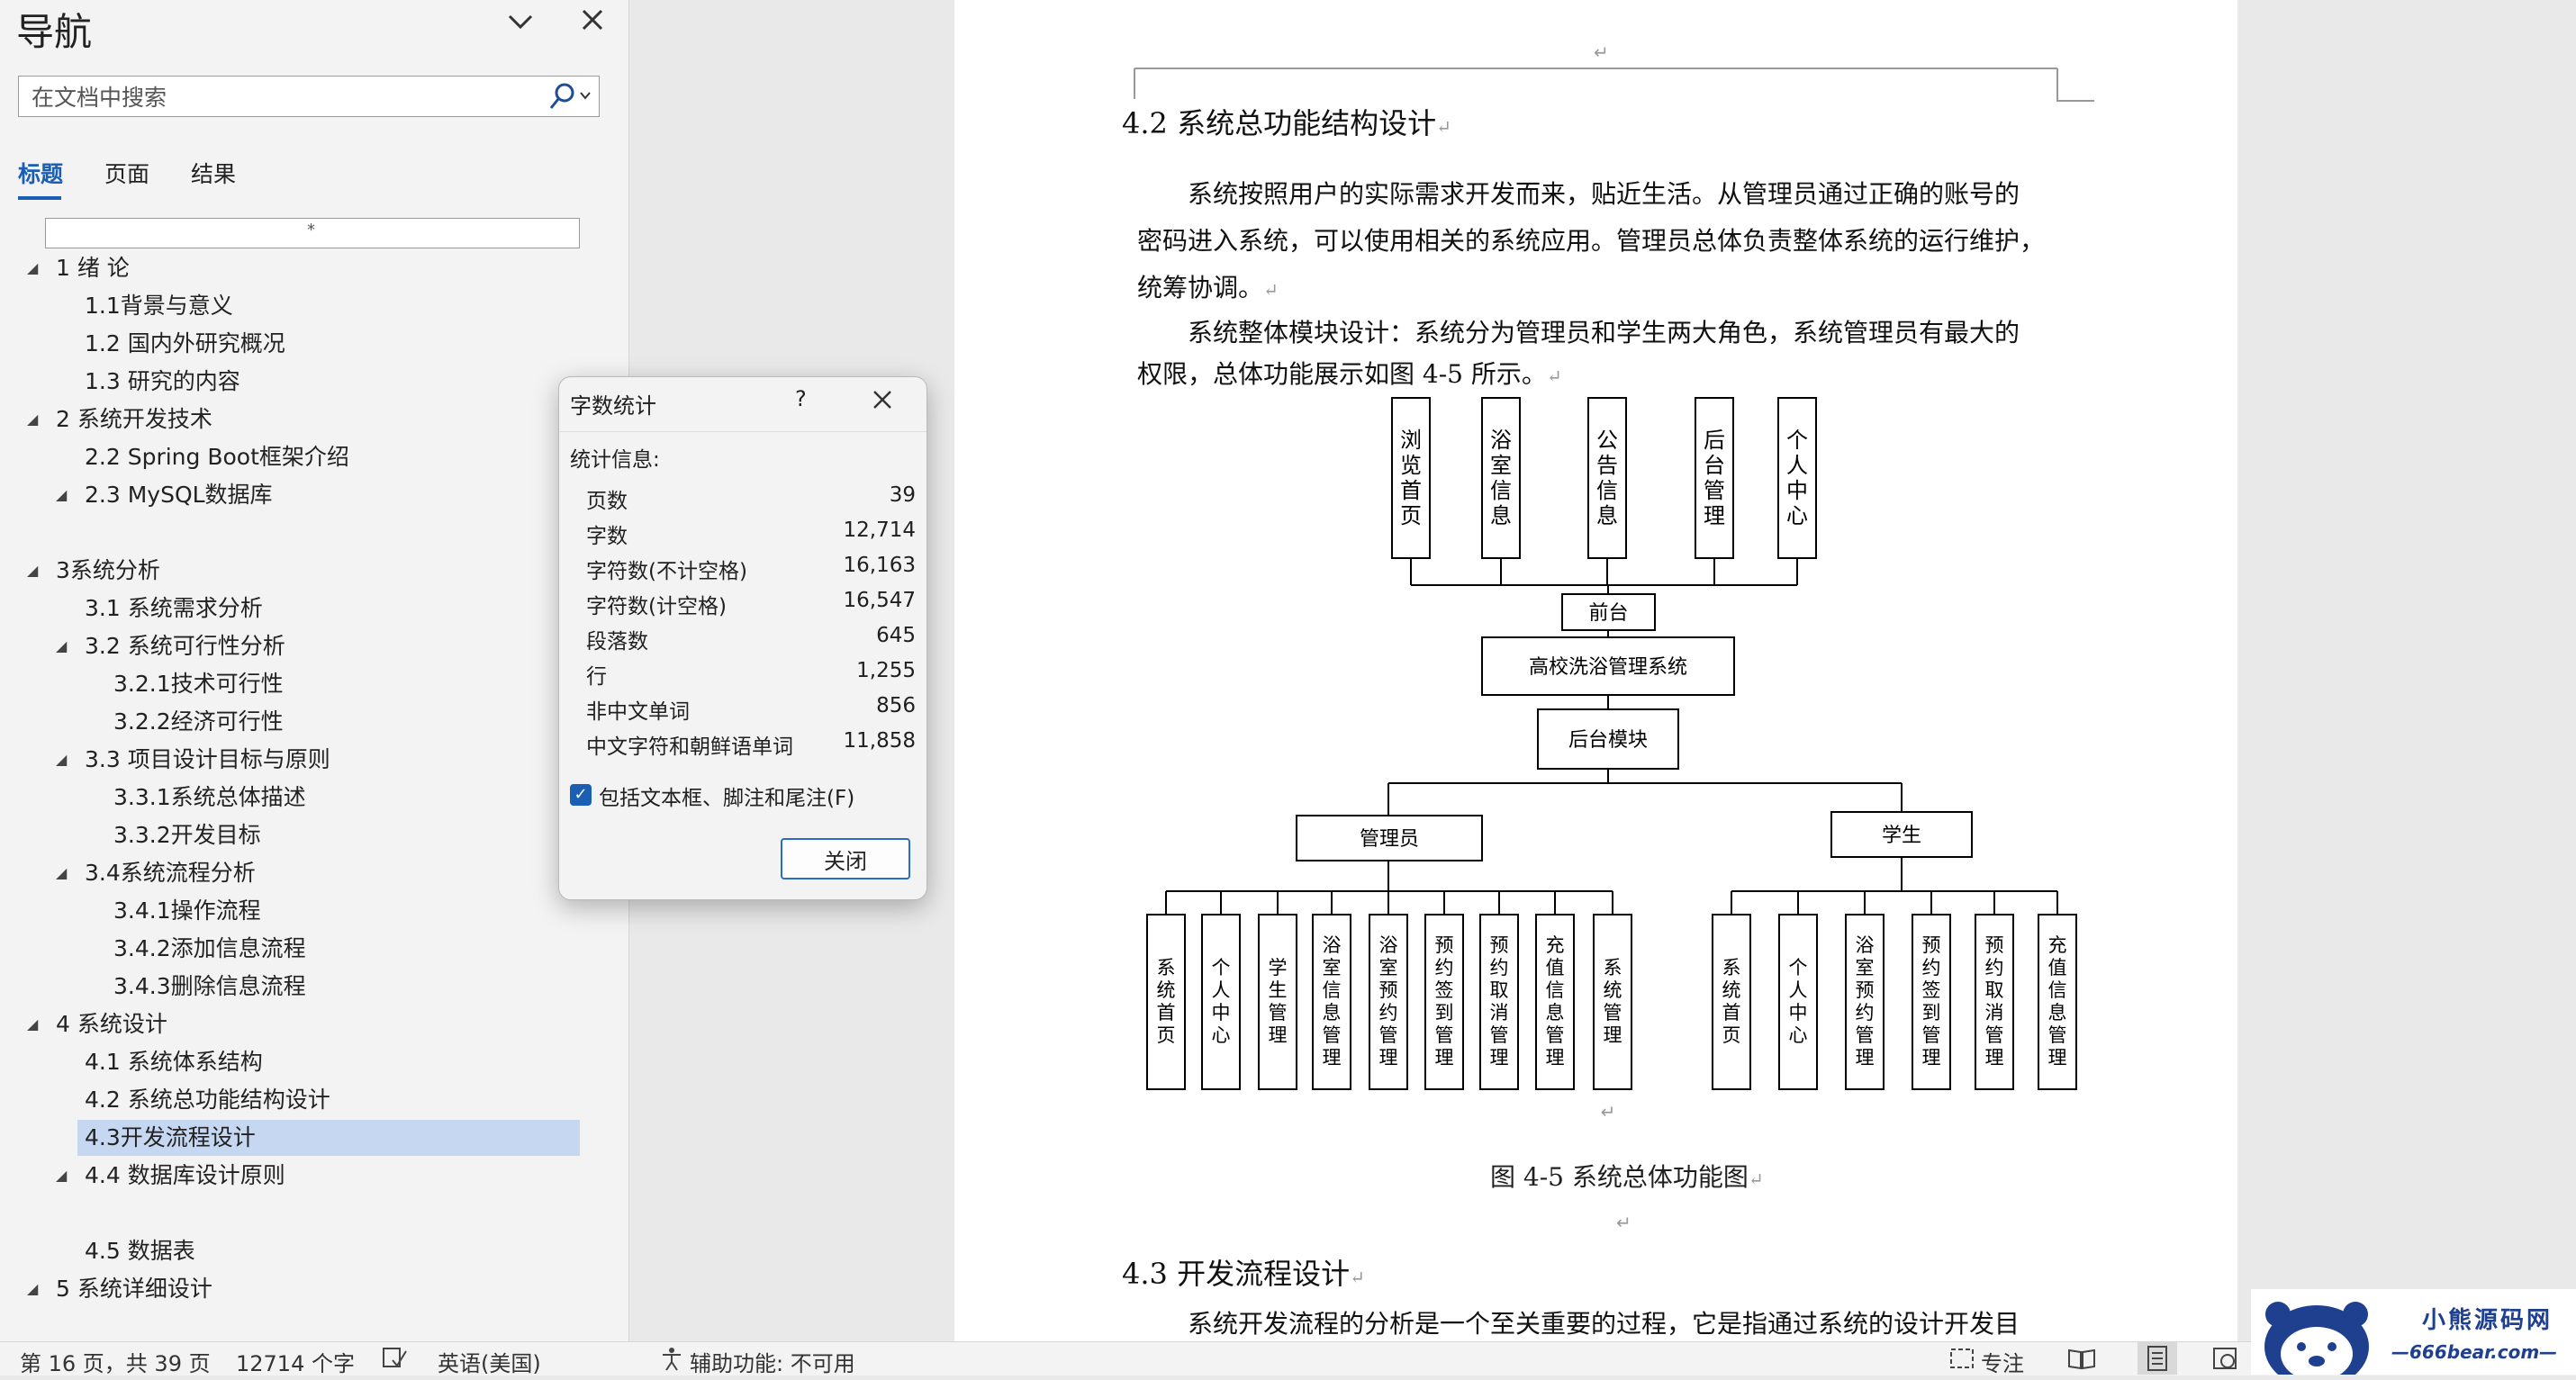 The height and width of the screenshot is (1380, 2576). I want to click on help-button: ?, so click(801, 398).